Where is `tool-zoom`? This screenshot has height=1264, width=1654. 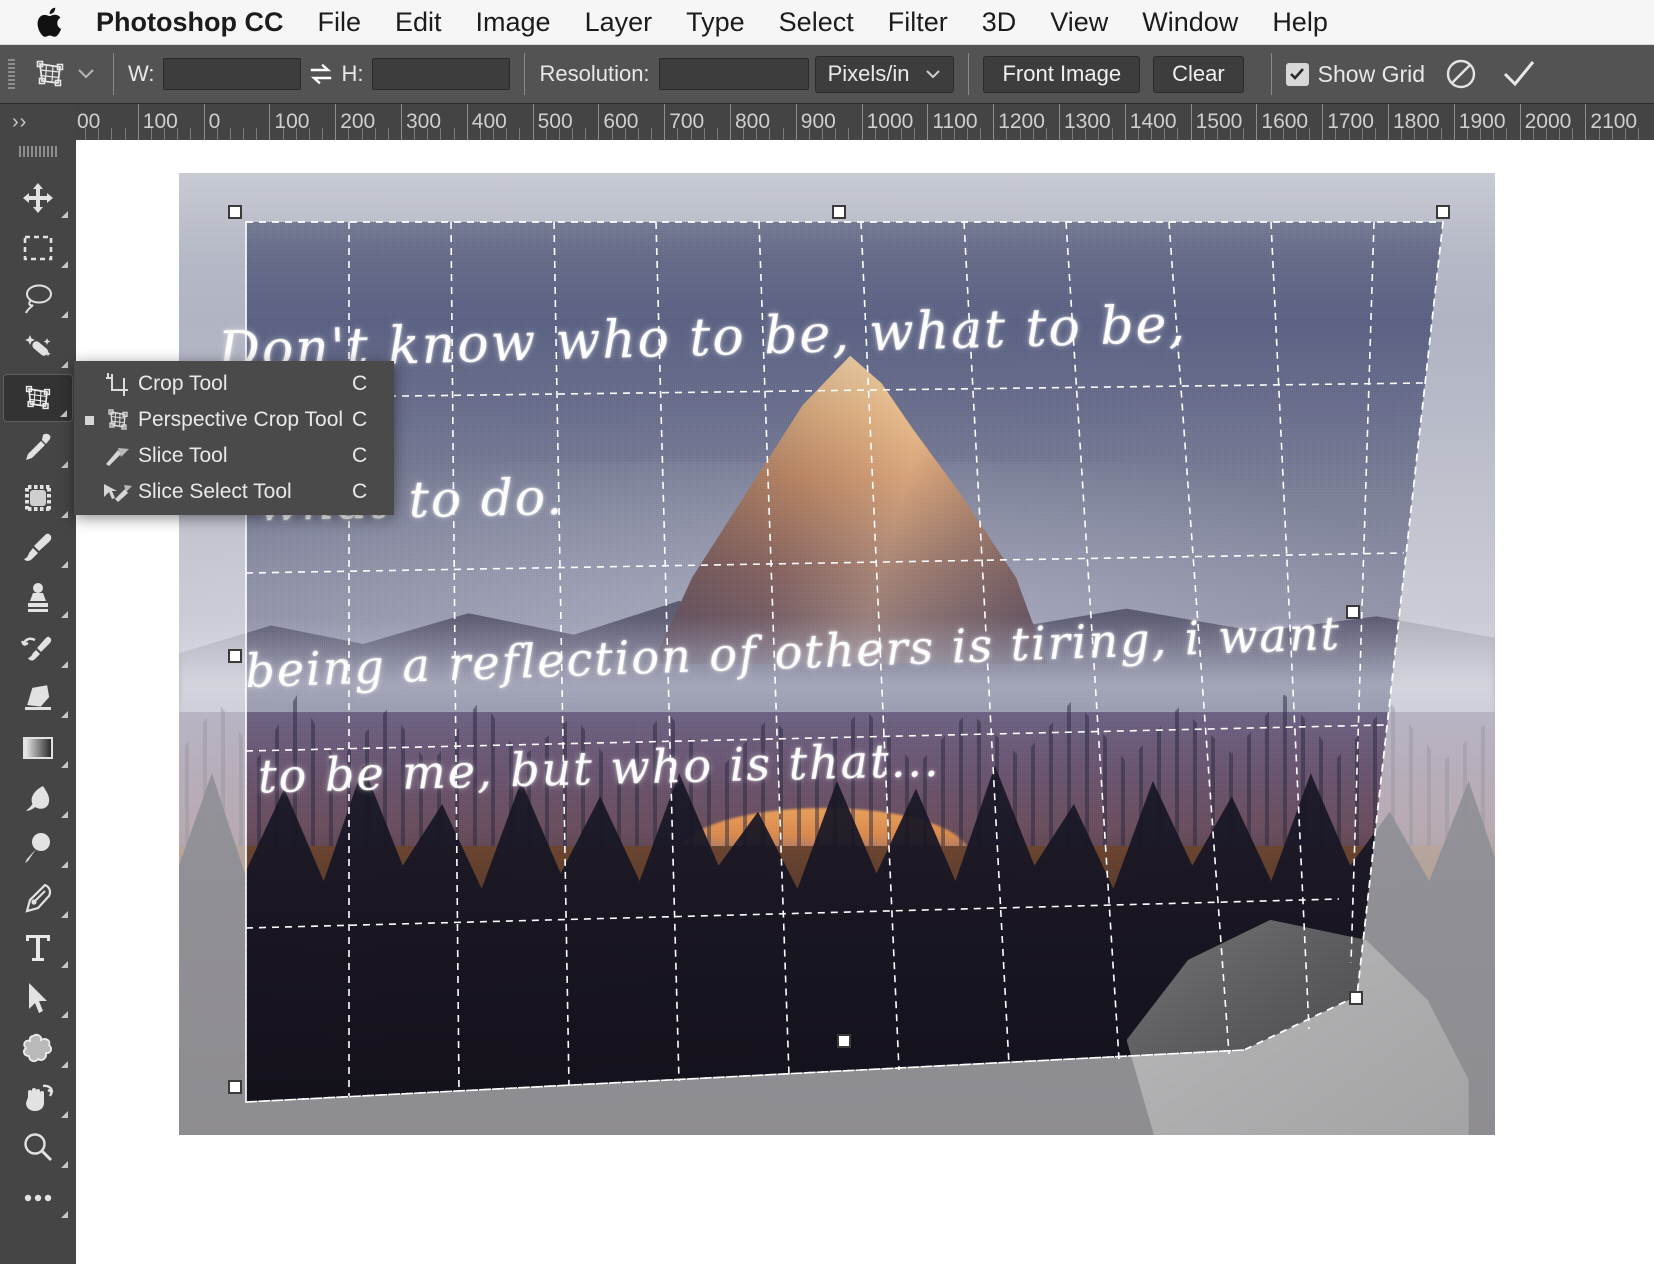 tool-zoom is located at coordinates (38, 1148).